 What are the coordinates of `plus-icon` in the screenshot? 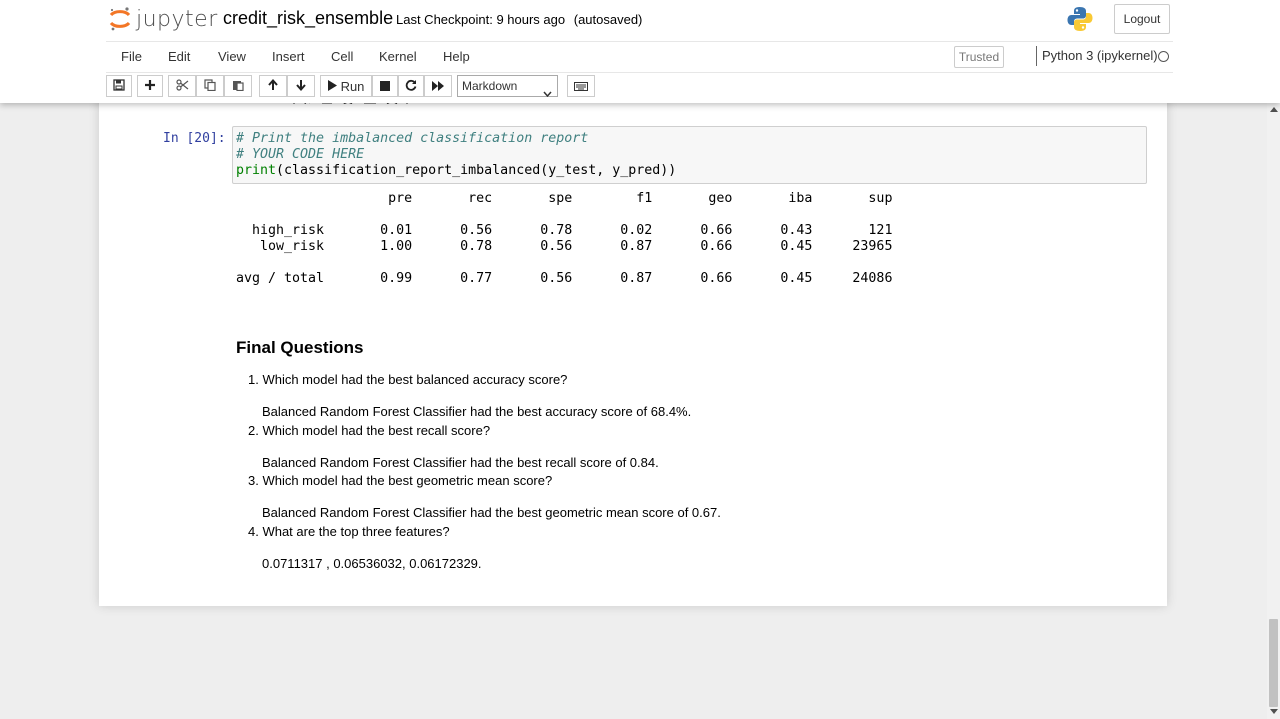 It's located at (150, 86).